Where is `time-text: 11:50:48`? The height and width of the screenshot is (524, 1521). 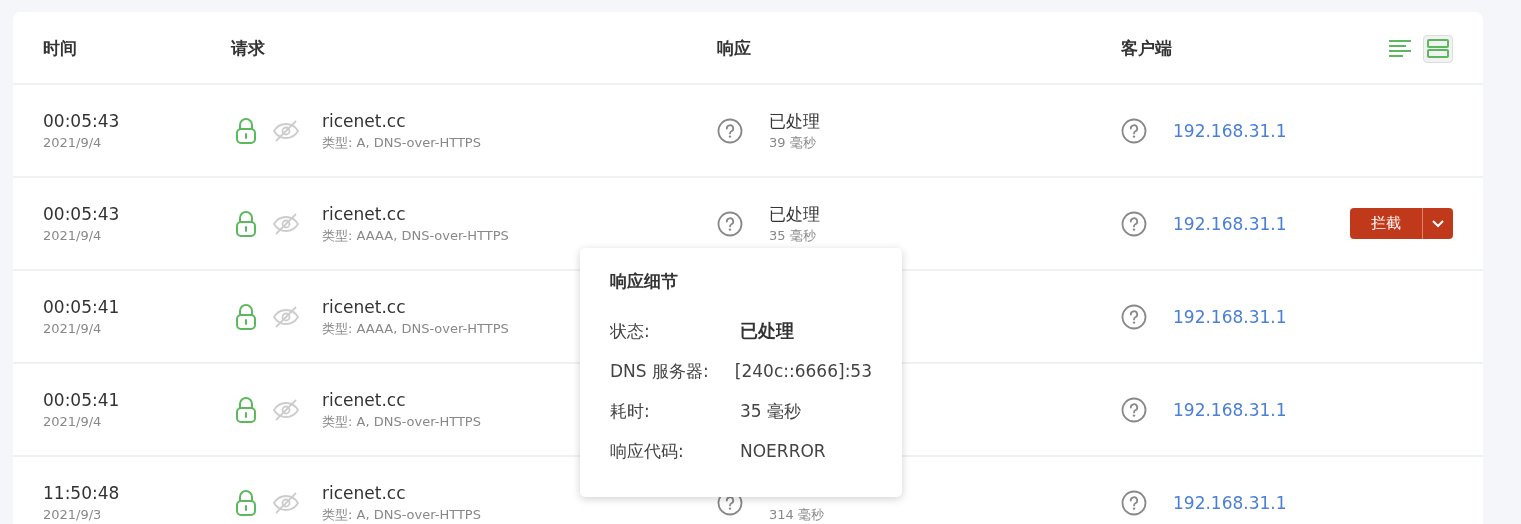 time-text: 11:50:48 is located at coordinates (81, 493).